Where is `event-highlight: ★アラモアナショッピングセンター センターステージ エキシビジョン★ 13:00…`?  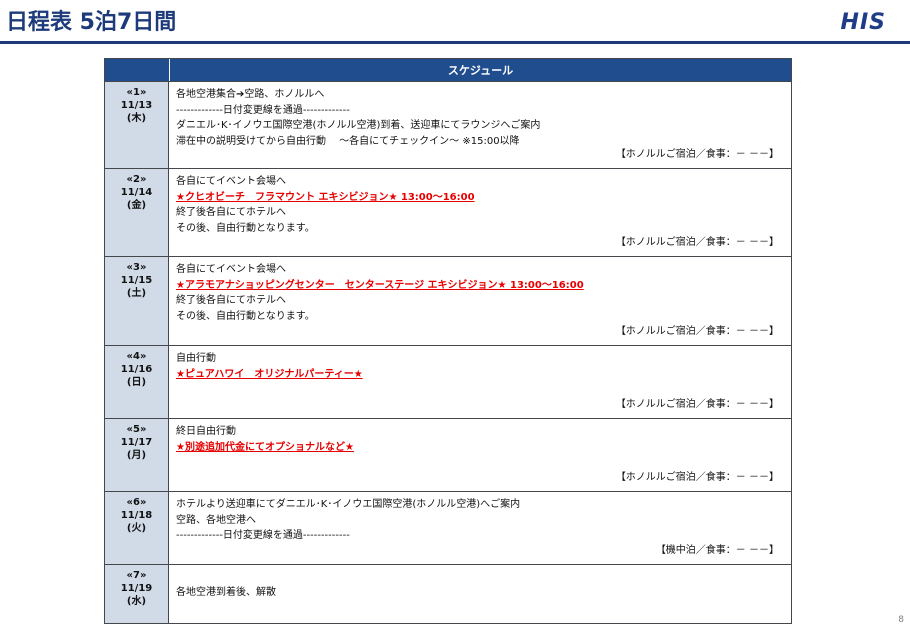 event-highlight: ★アラモアナショッピングセンター センターステージ エキシビジョン★ 13:00… is located at coordinates (380, 285).